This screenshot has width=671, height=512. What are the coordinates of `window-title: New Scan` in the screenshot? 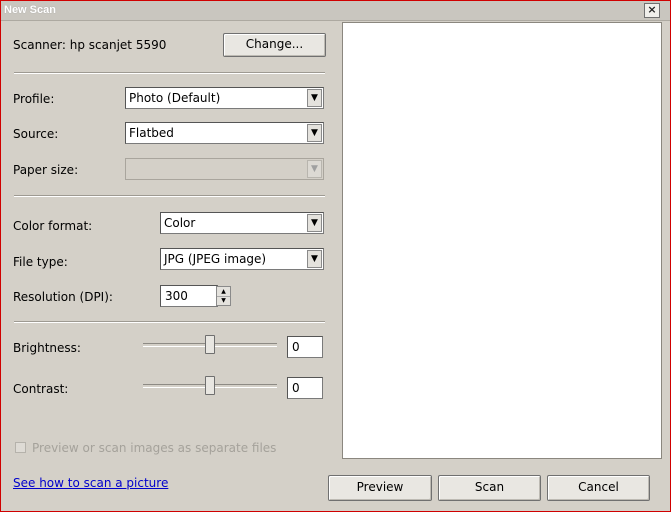 It's located at (30, 10).